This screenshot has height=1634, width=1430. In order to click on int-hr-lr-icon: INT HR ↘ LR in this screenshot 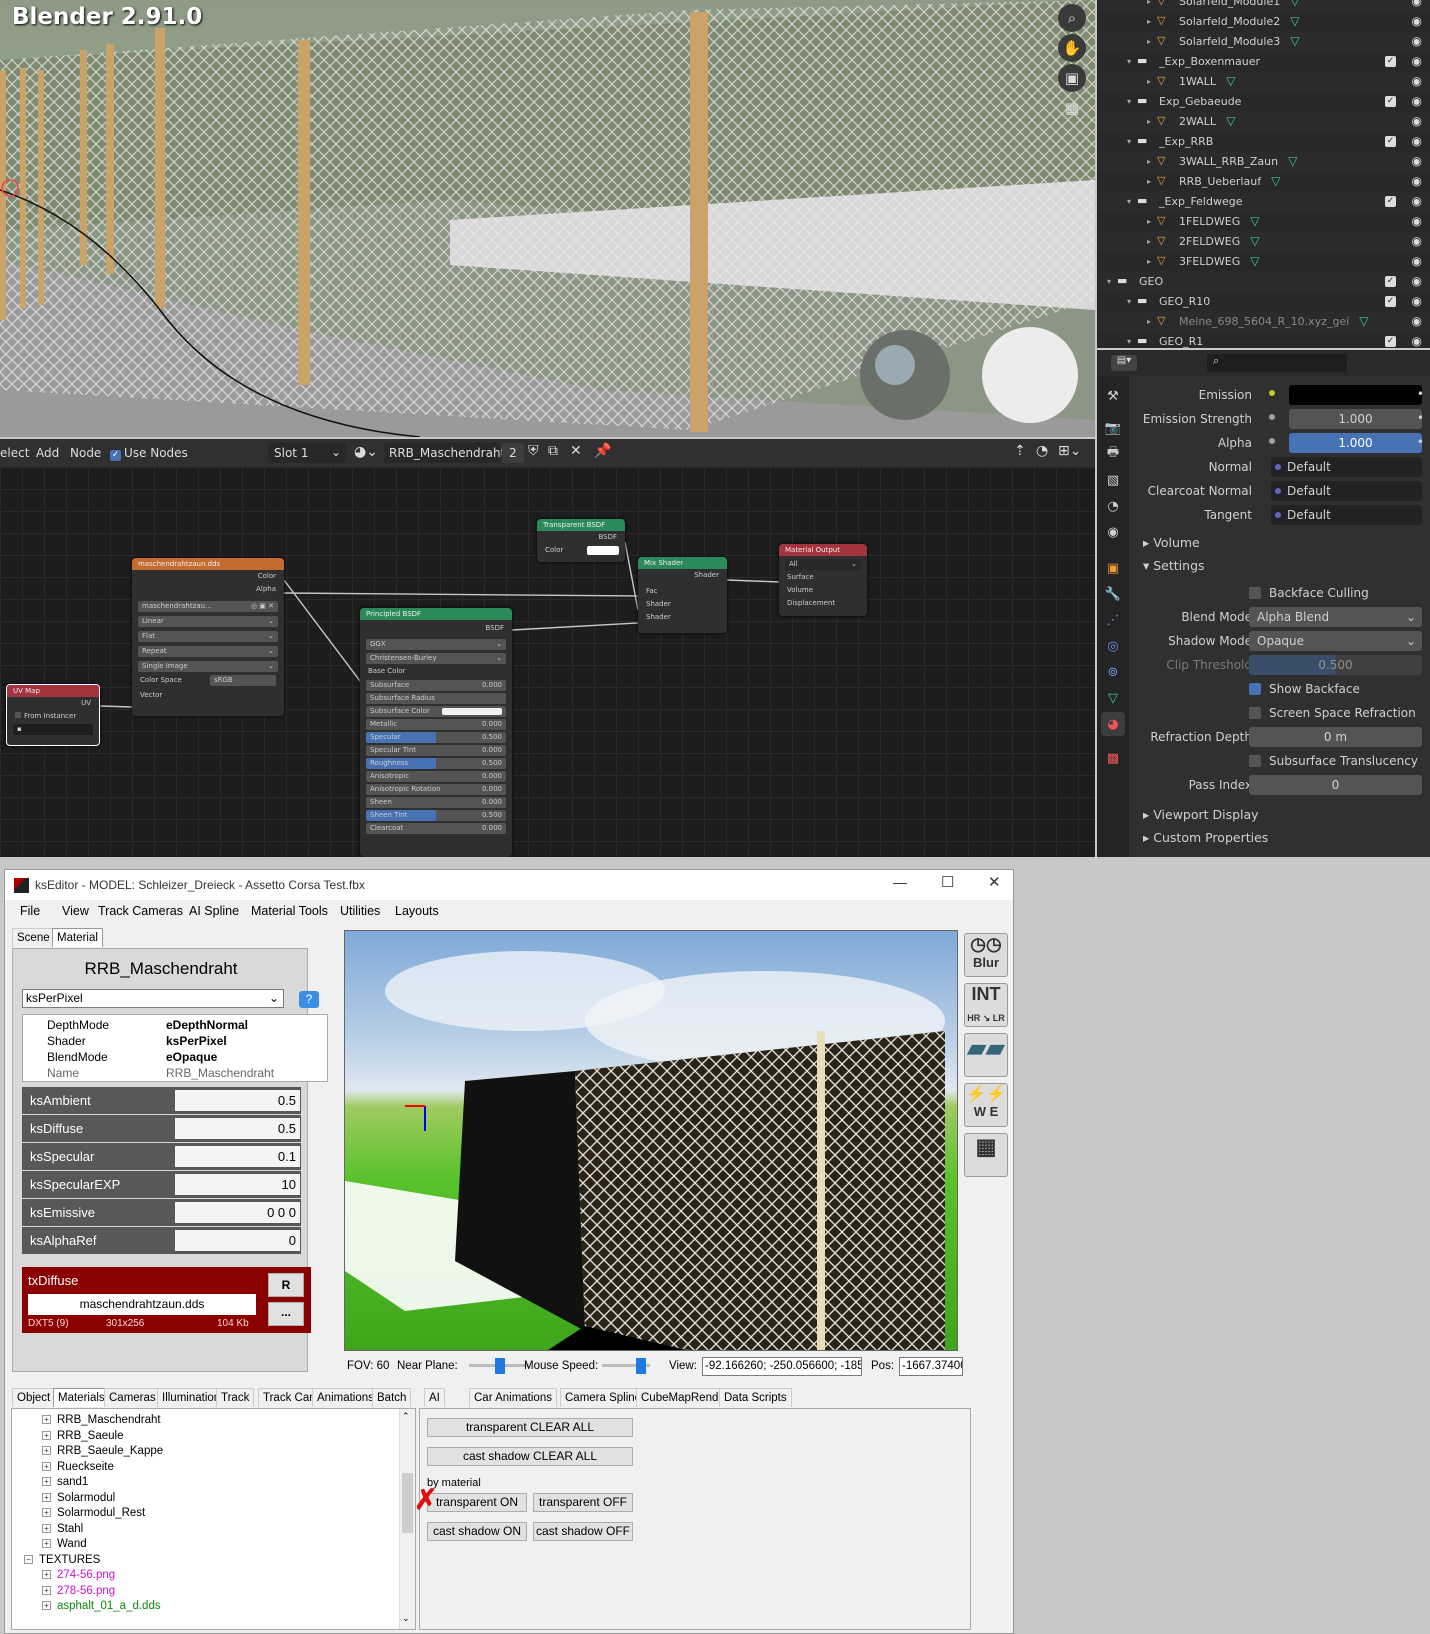, I will do `click(986, 1005)`.